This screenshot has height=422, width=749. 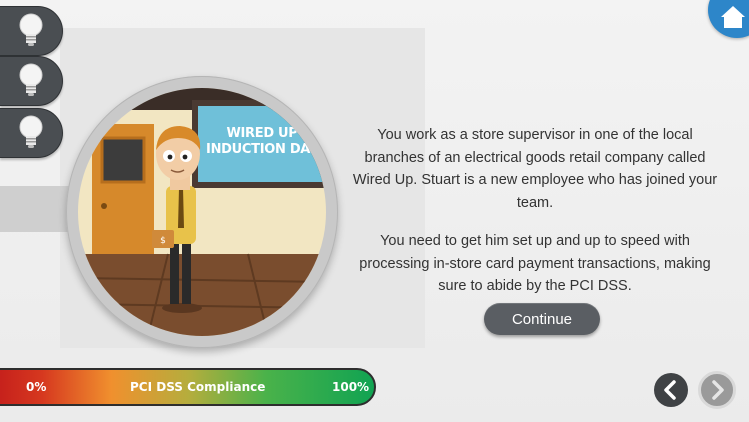 What do you see at coordinates (262, 133) in the screenshot?
I see `sign-line-1: WIRED UP` at bounding box center [262, 133].